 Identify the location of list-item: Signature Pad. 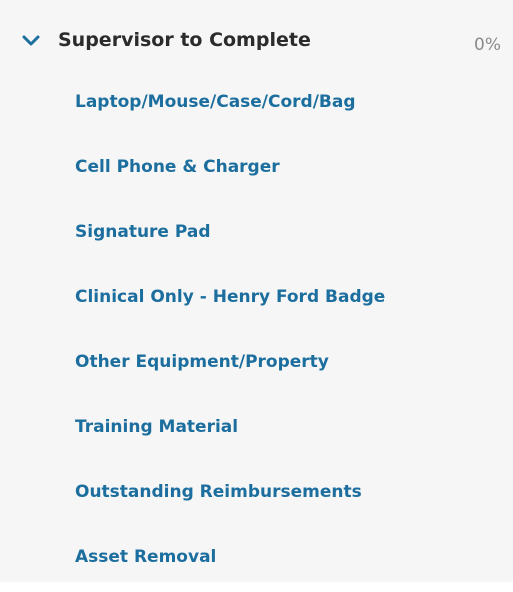
(256, 234).